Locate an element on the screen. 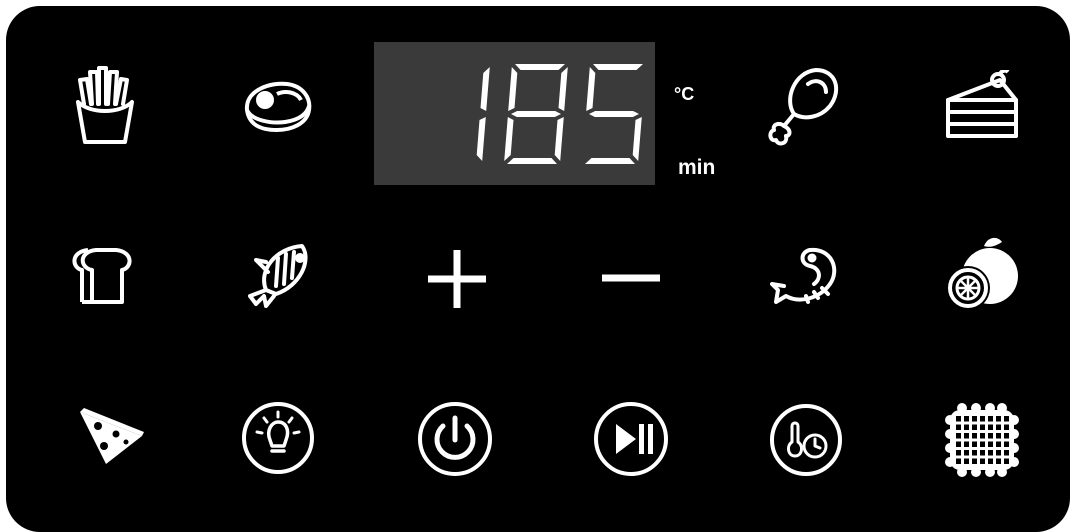  minus-icon is located at coordinates (631, 278).